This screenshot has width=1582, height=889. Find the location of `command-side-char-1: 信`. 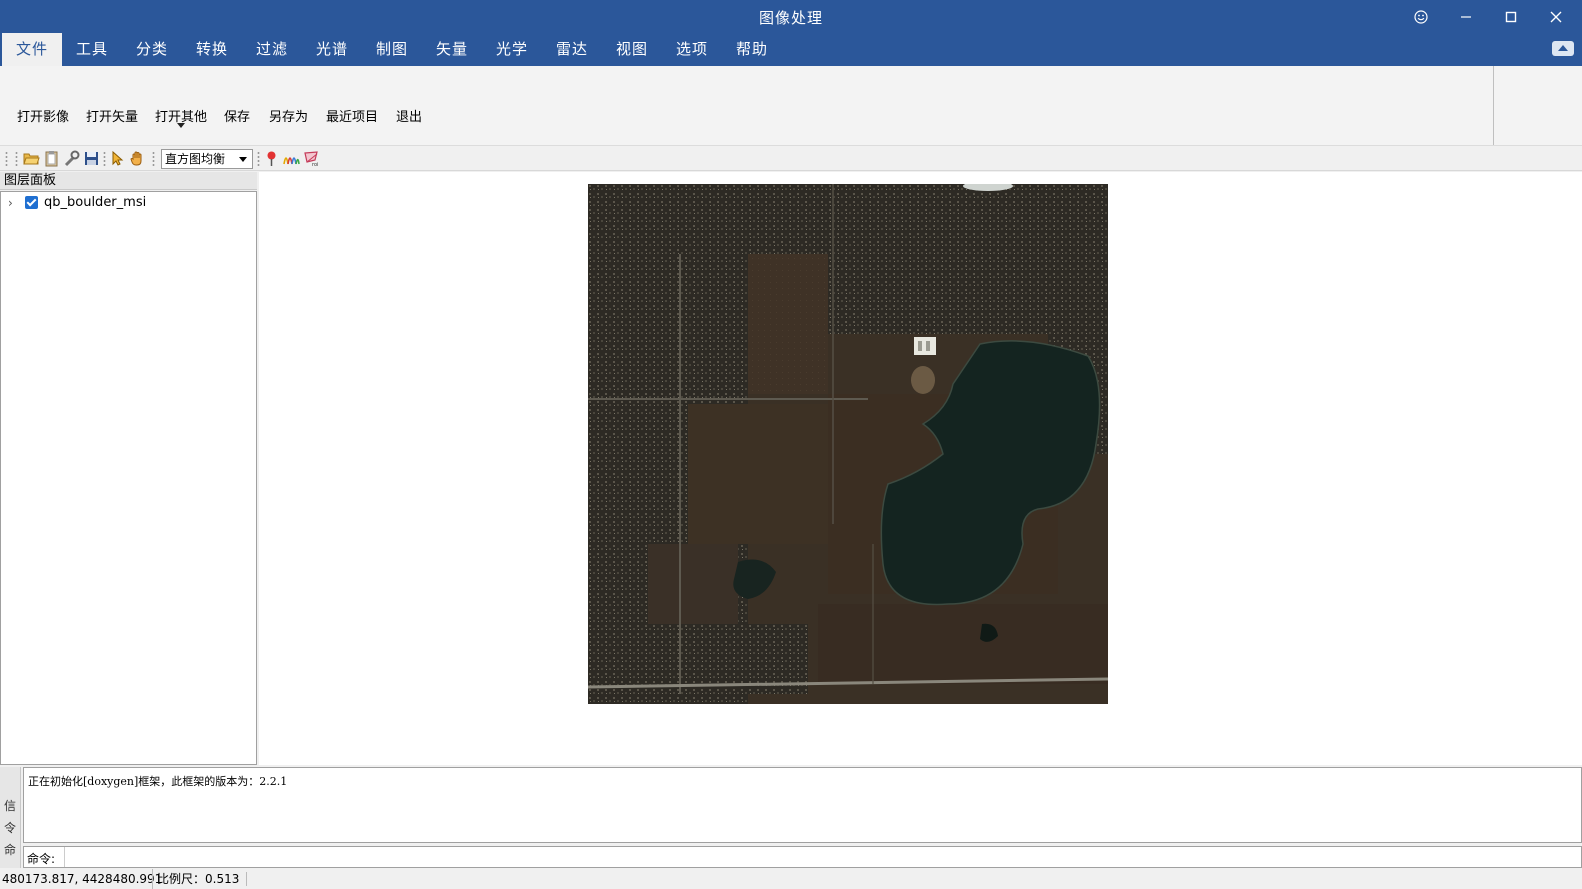

command-side-char-1: 信 is located at coordinates (10, 806).